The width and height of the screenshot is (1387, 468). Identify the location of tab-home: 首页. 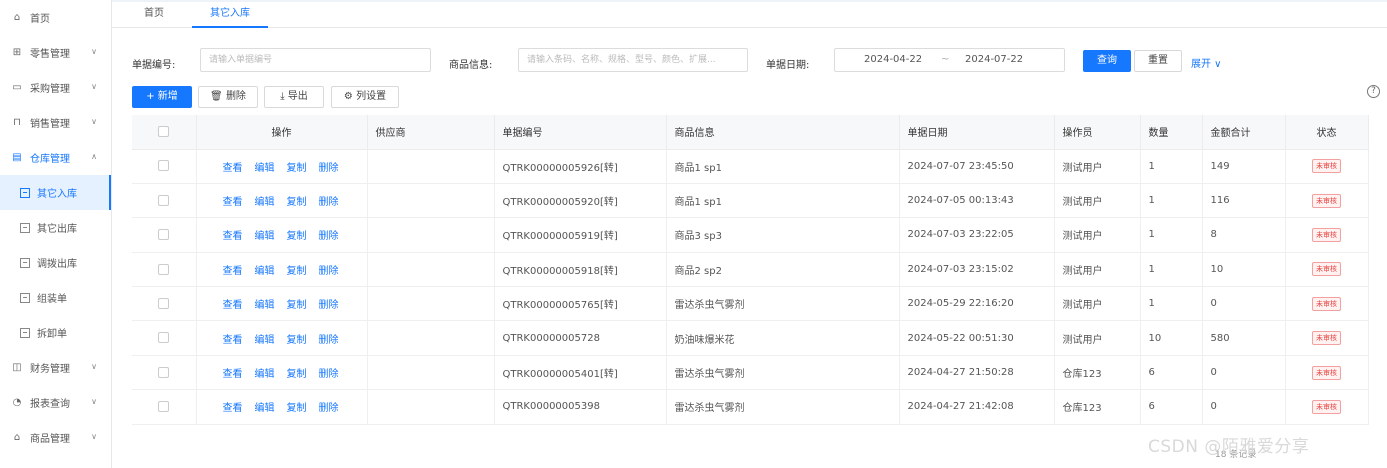
(154, 16).